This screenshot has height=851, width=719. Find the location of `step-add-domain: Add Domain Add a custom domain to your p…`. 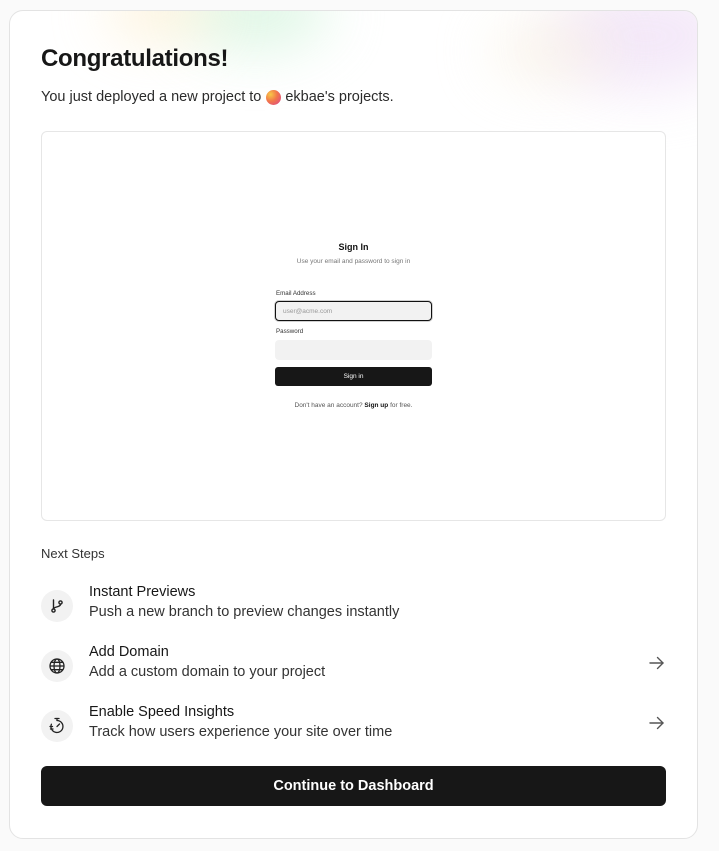

step-add-domain: Add Domain Add a custom domain to your p… is located at coordinates (353, 669).